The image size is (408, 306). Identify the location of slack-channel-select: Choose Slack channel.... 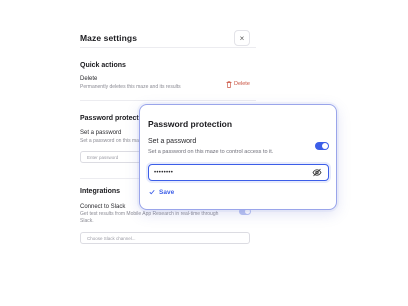
(165, 238).